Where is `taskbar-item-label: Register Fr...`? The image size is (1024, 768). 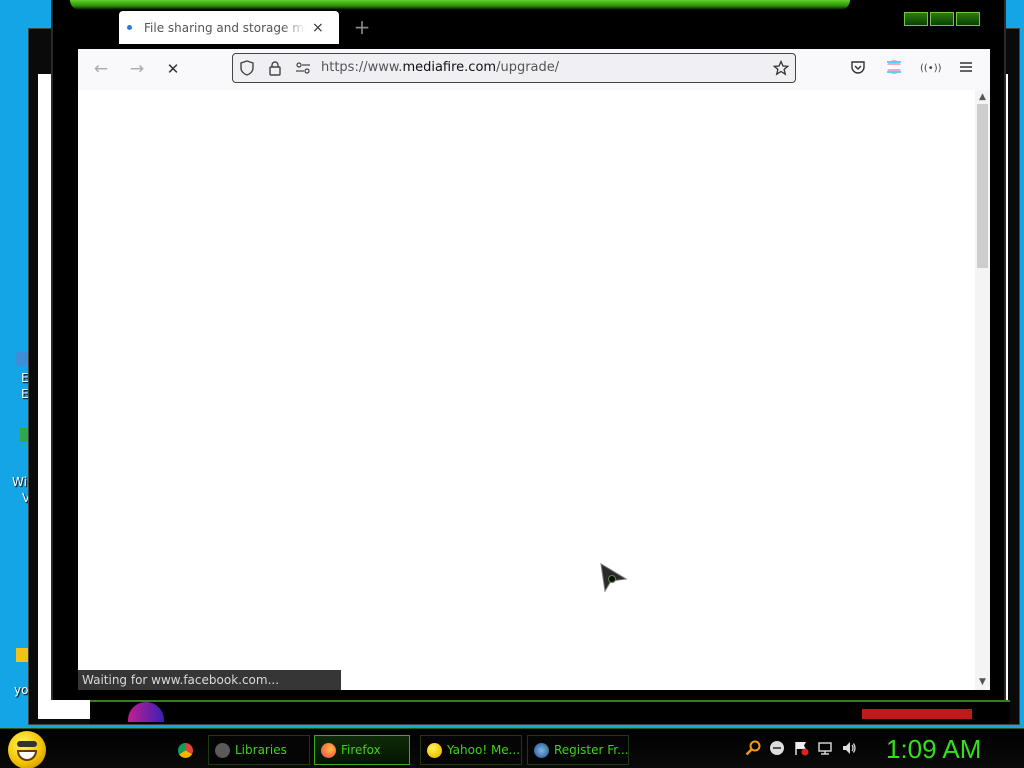 taskbar-item-label: Register Fr... is located at coordinates (591, 750).